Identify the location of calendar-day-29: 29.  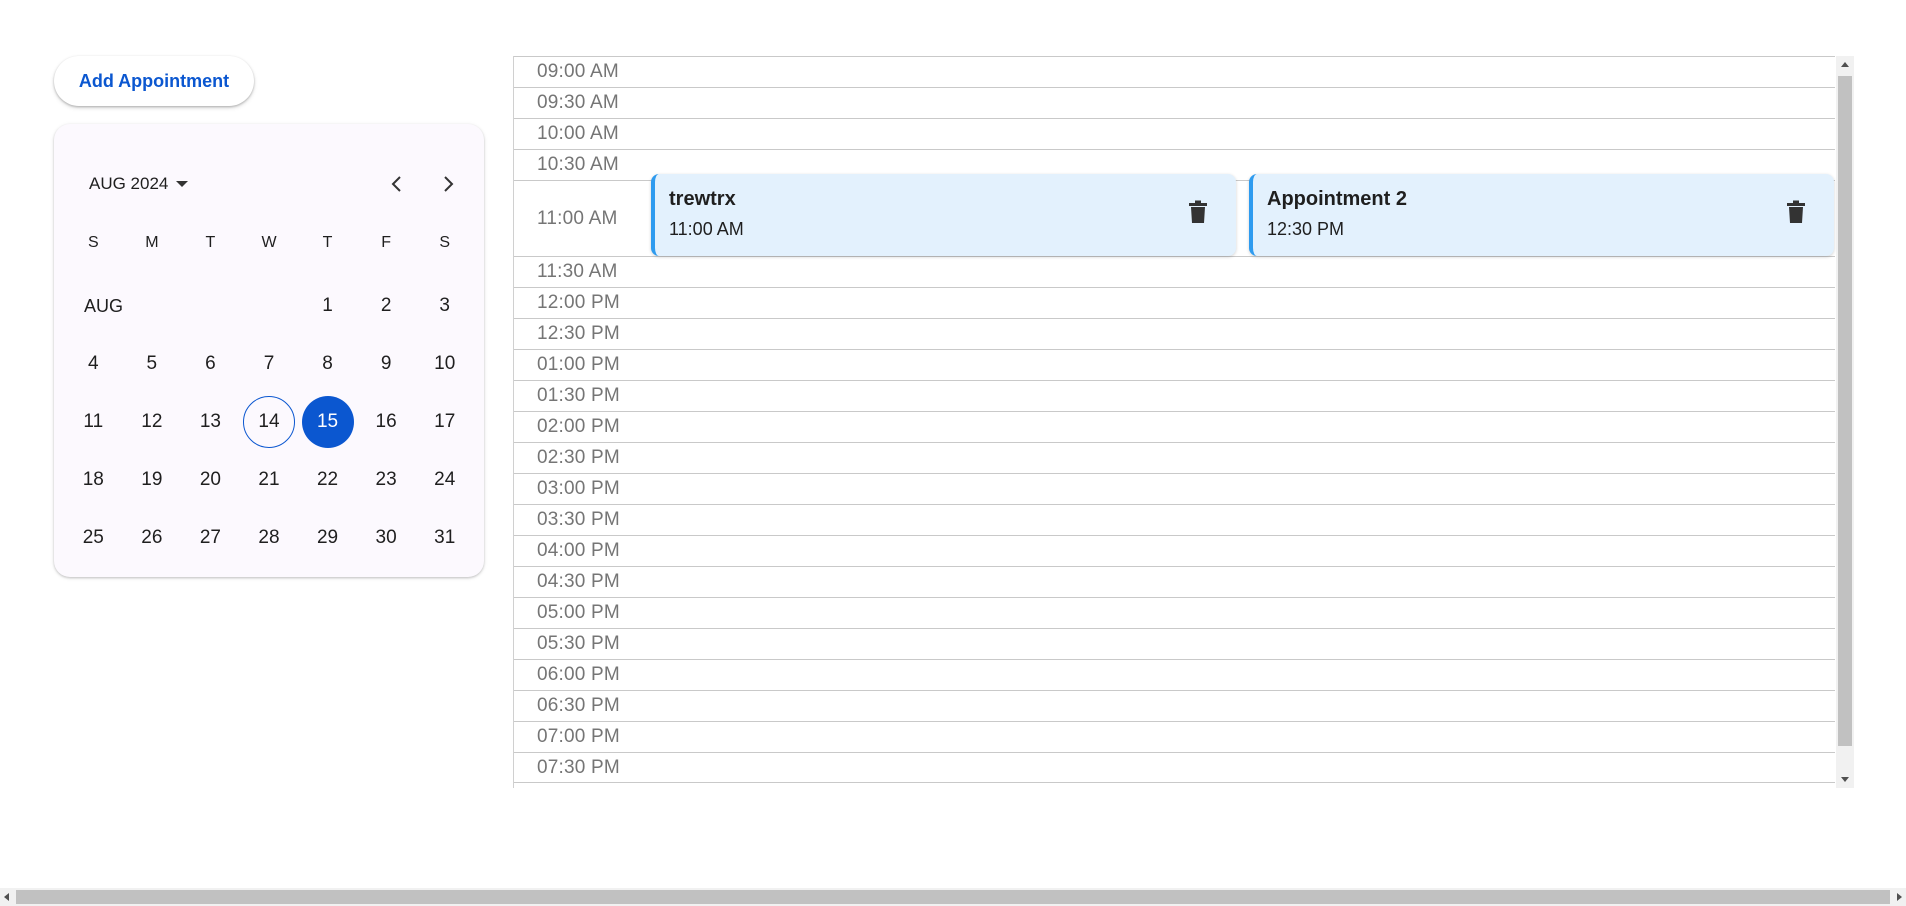
(328, 538).